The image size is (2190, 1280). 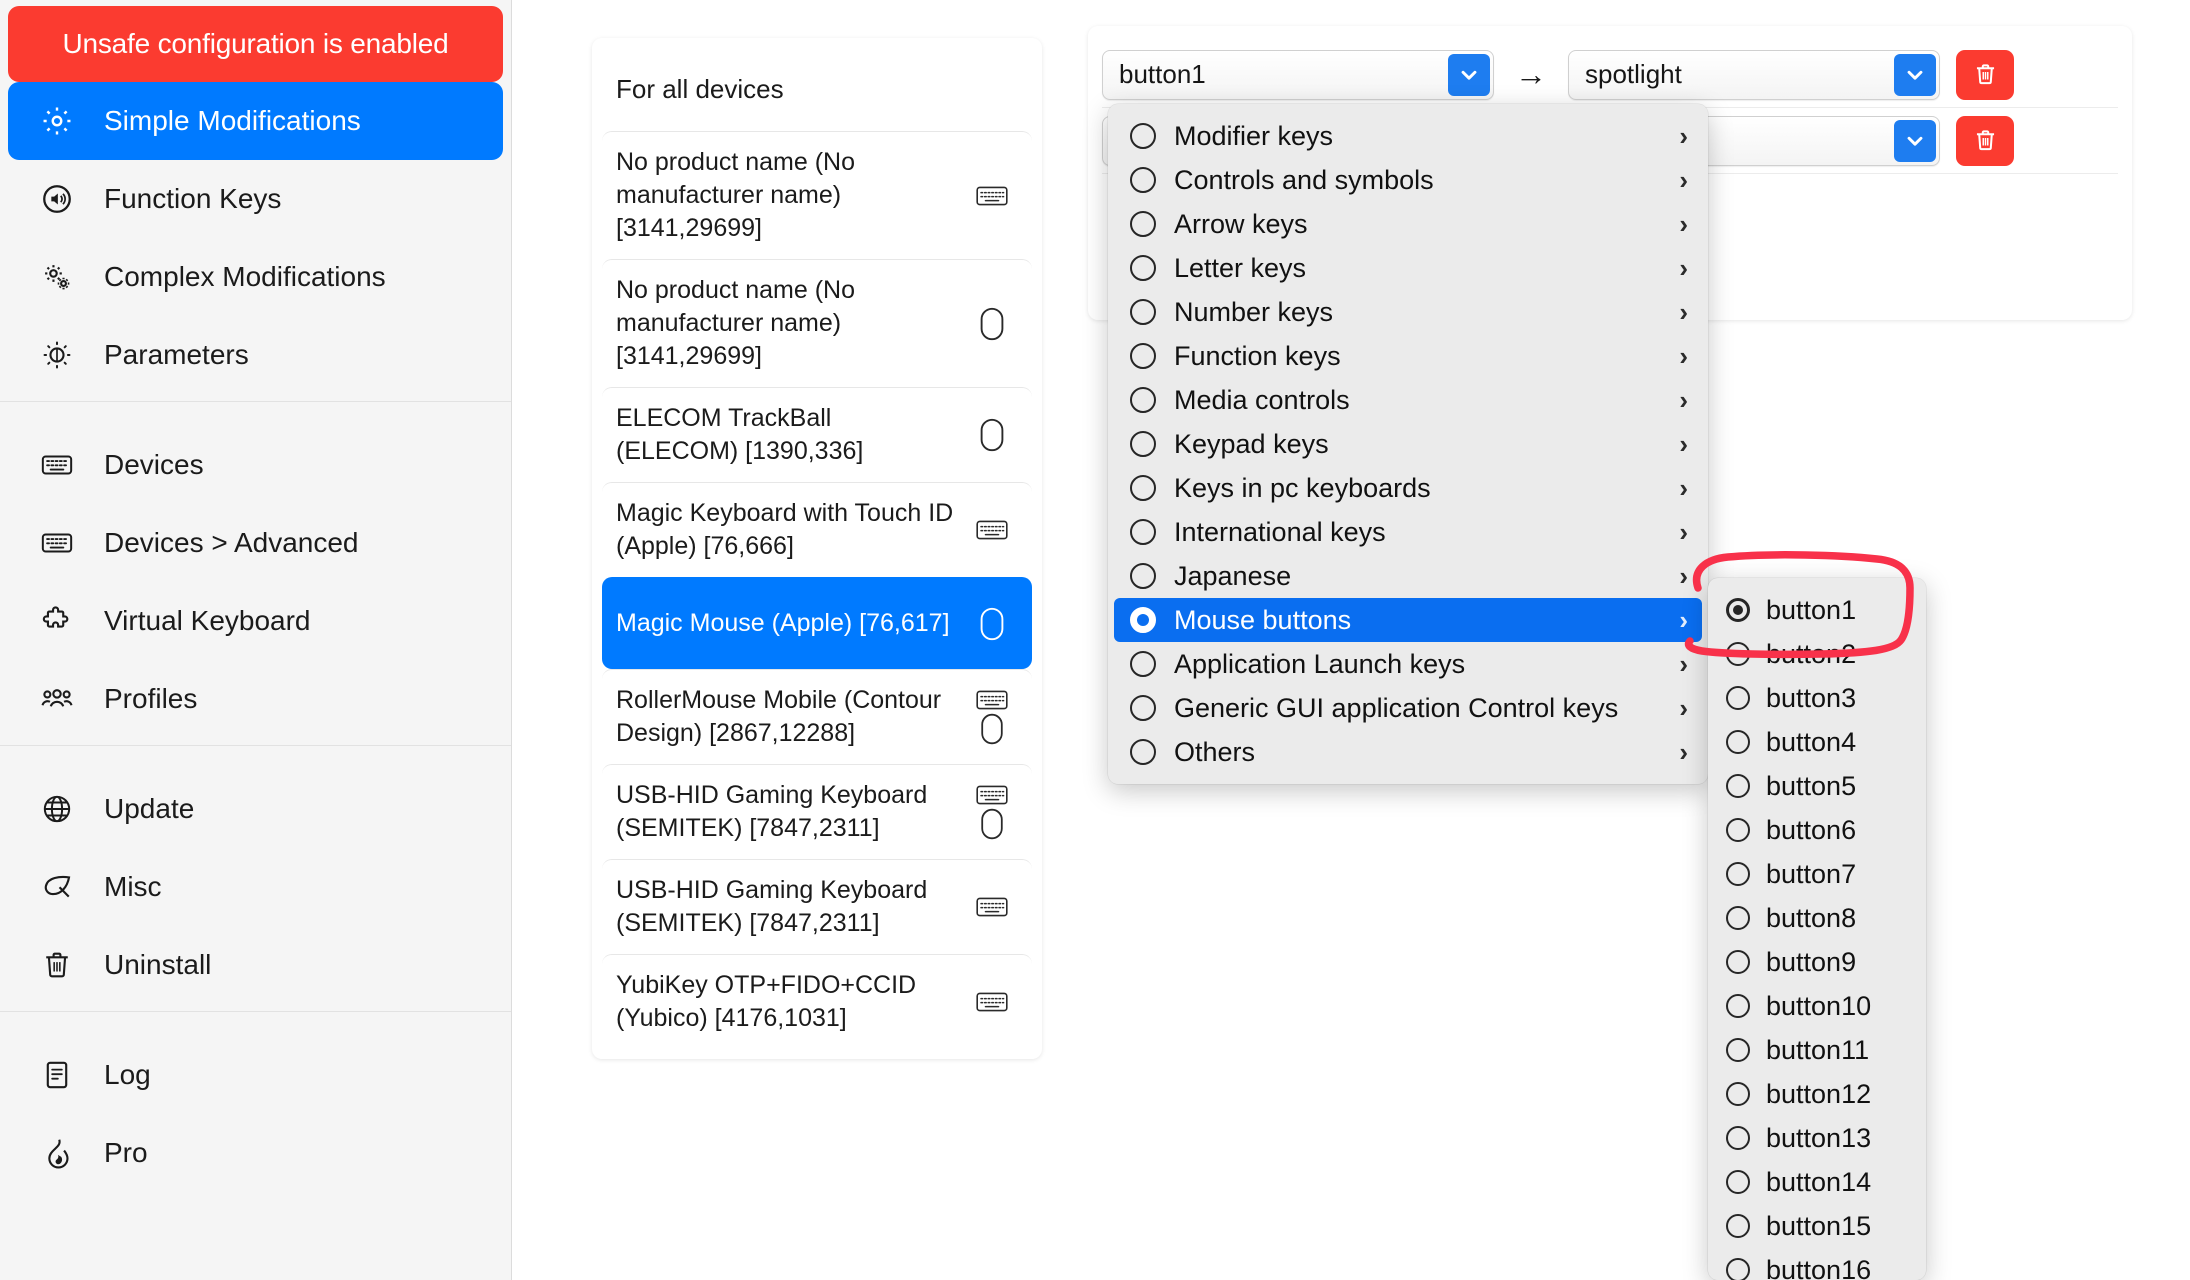 I want to click on submenu-item-button16: button16, so click(x=1817, y=1264).